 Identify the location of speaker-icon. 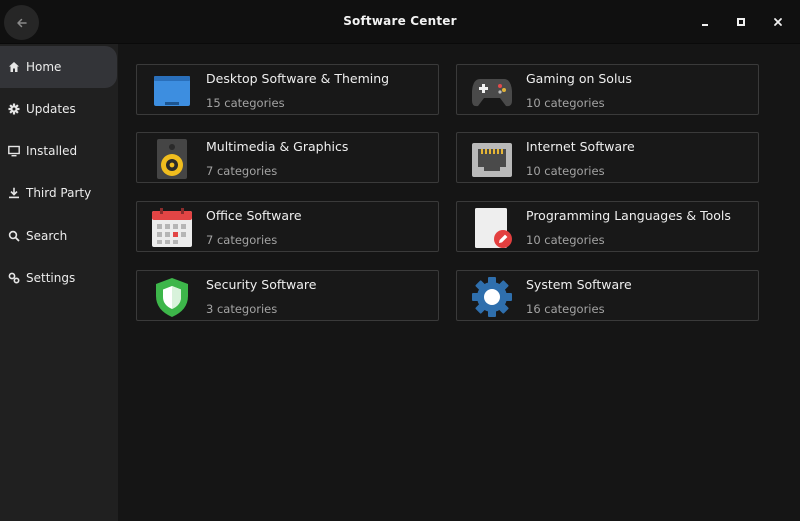
(172, 159).